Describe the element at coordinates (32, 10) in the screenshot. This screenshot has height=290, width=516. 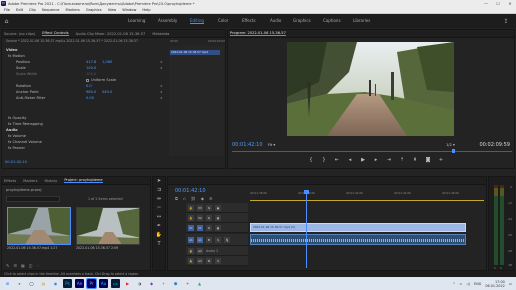
I see `menu-clip: Clip` at that location.